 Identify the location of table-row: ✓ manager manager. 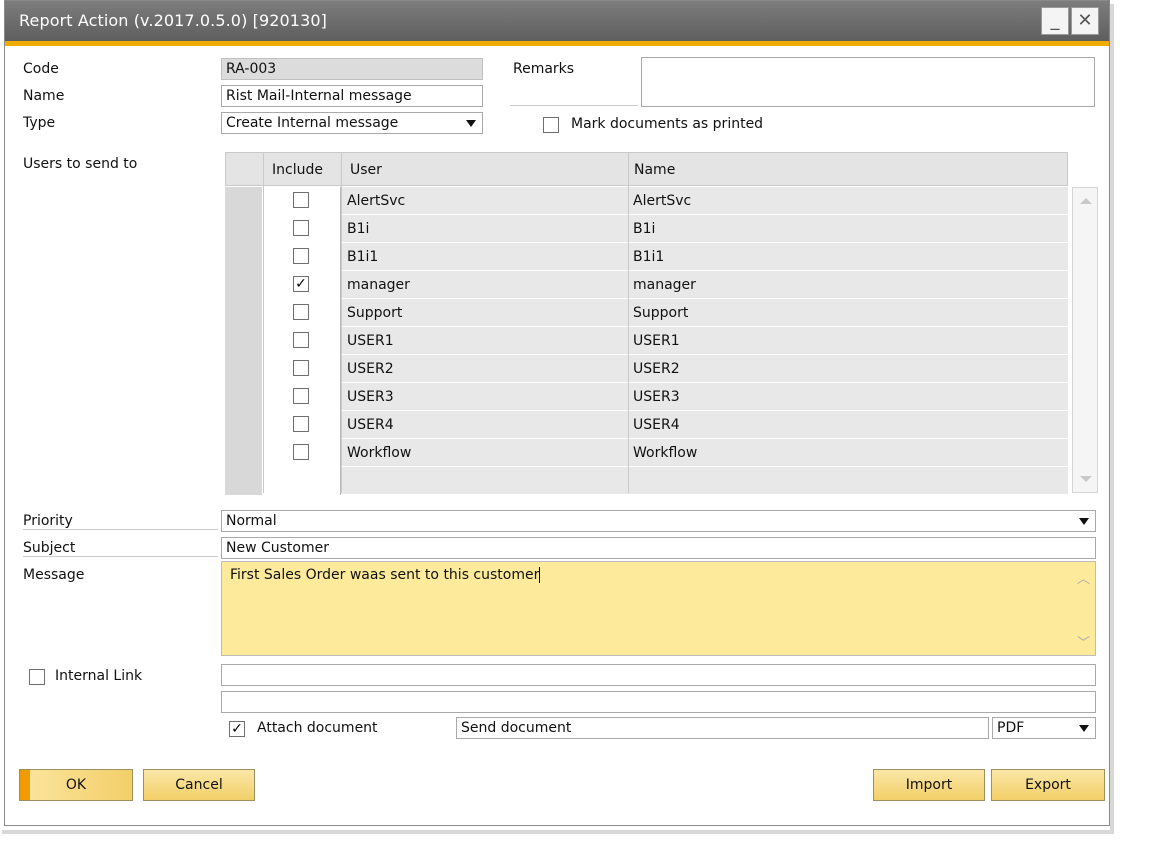
(646, 285).